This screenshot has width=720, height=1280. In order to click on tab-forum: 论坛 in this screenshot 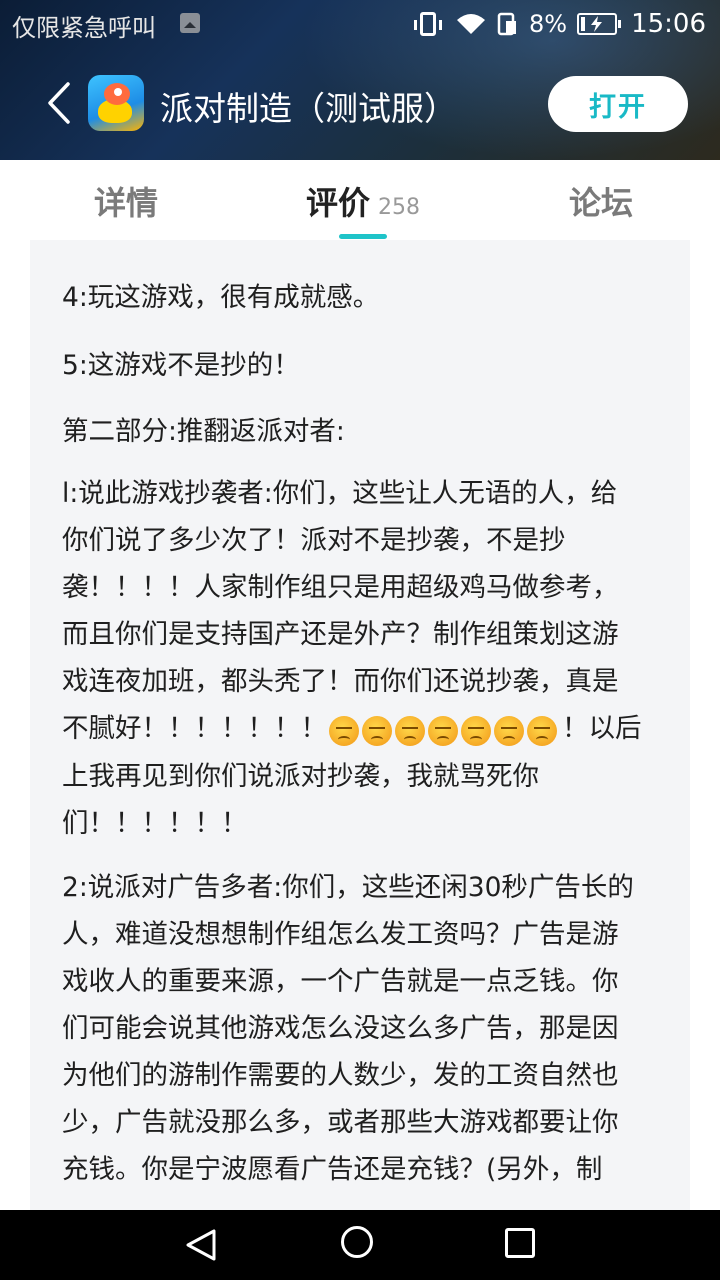, I will do `click(601, 201)`.